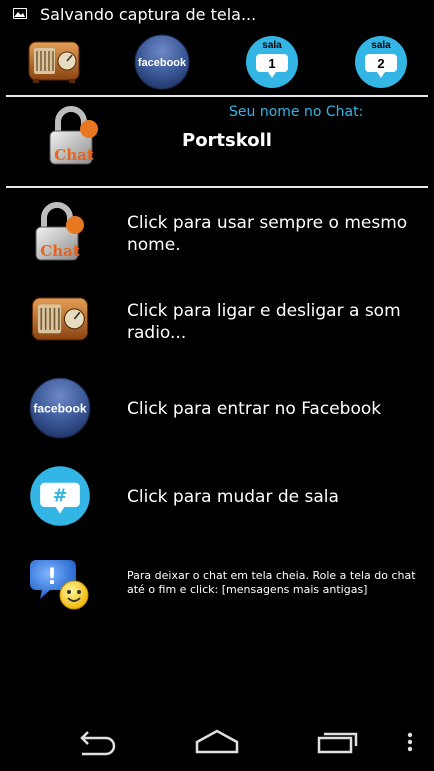 Image resolution: width=434 pixels, height=771 pixels. Describe the element at coordinates (381, 45) in the screenshot. I see `sala-2-label: sala` at that location.